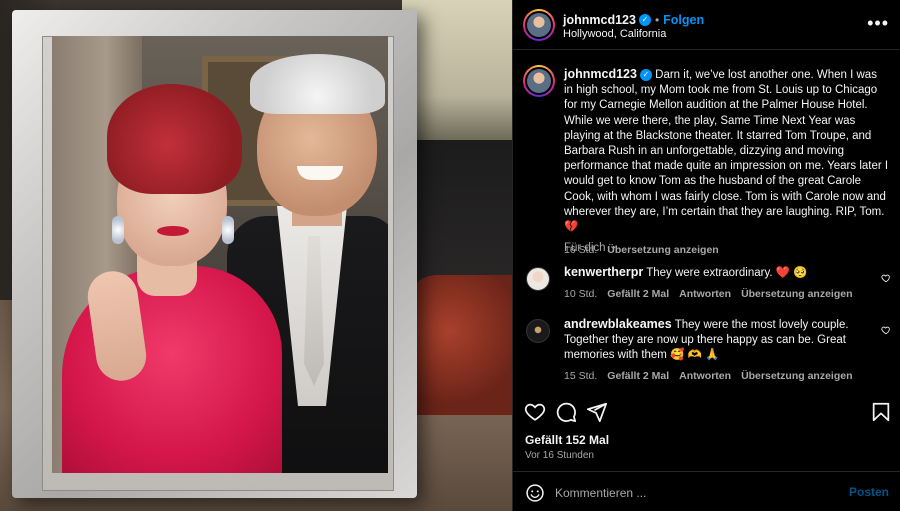 This screenshot has width=900, height=511. Describe the element at coordinates (727, 273) in the screenshot. I see `comment-text: They were extraordinary. ❤️ 🥺` at that location.